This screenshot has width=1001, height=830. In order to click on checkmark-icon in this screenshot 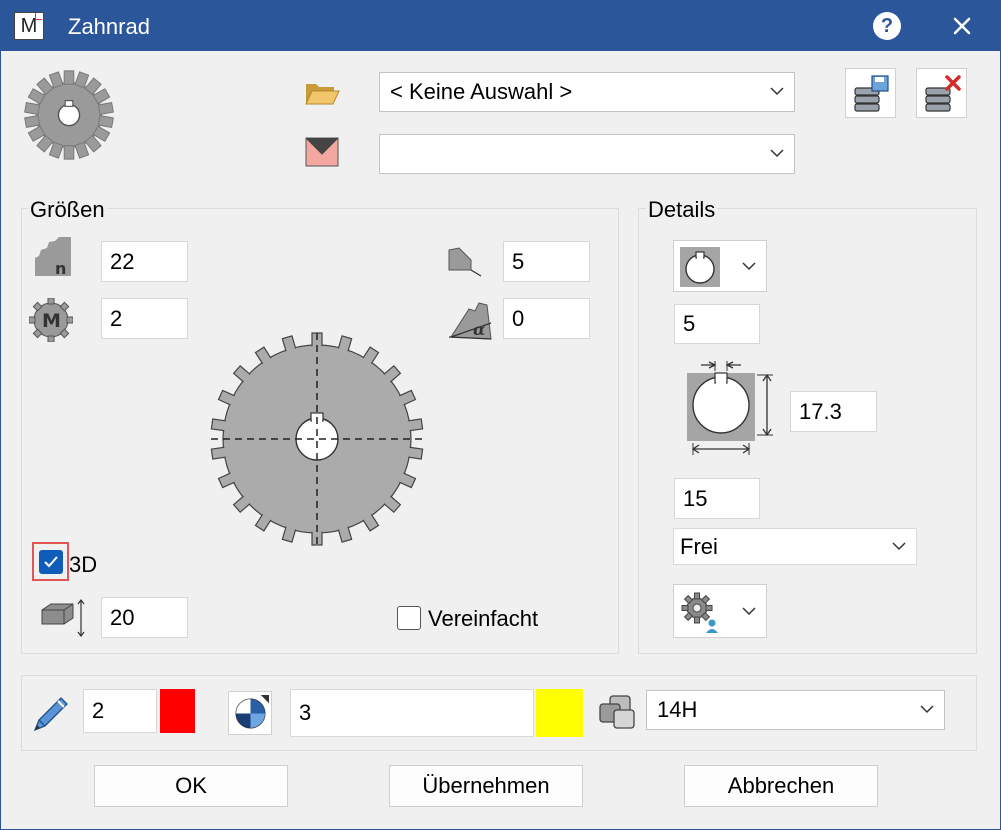, I will do `click(51, 562)`.